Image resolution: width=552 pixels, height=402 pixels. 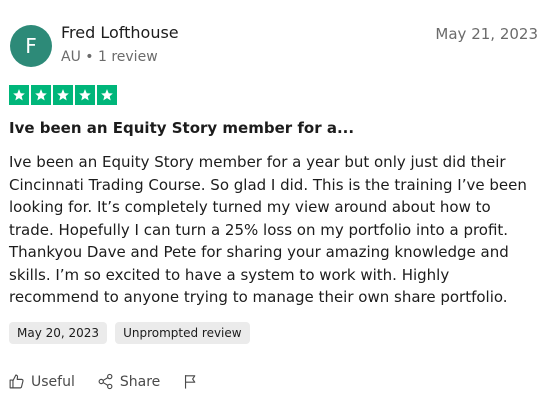 I want to click on experience-date-badge: May 20, 2023, so click(x=58, y=333).